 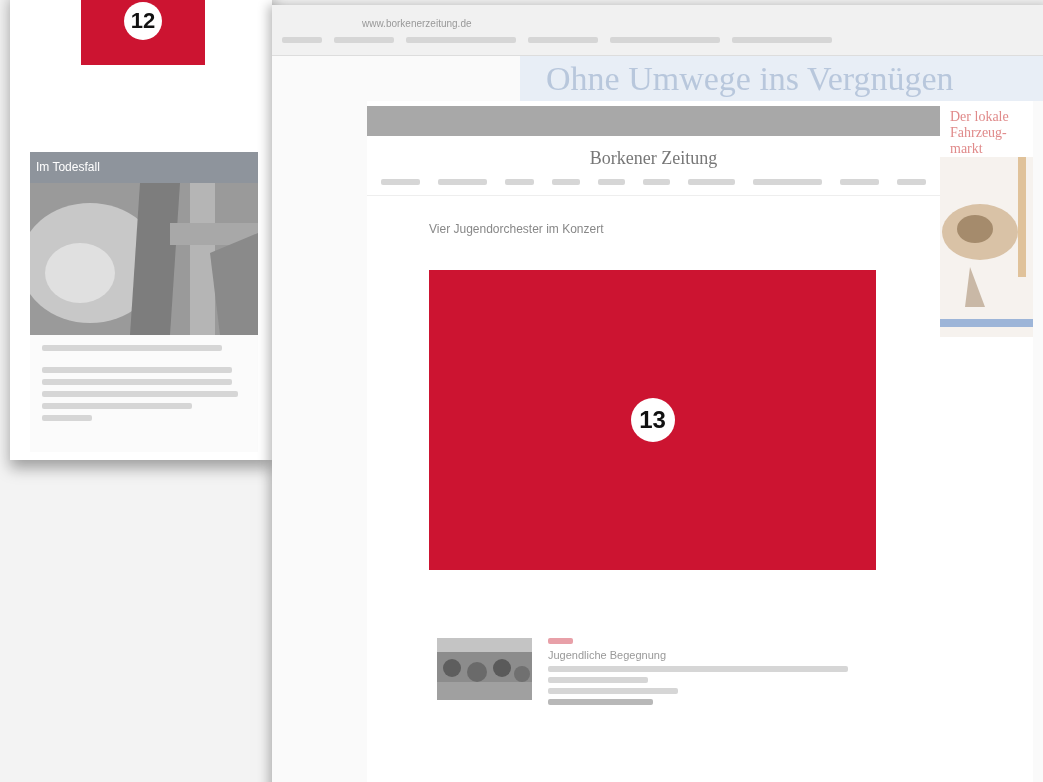 I want to click on address-bar: www.borkenerzeitung.de, so click(x=417, y=23).